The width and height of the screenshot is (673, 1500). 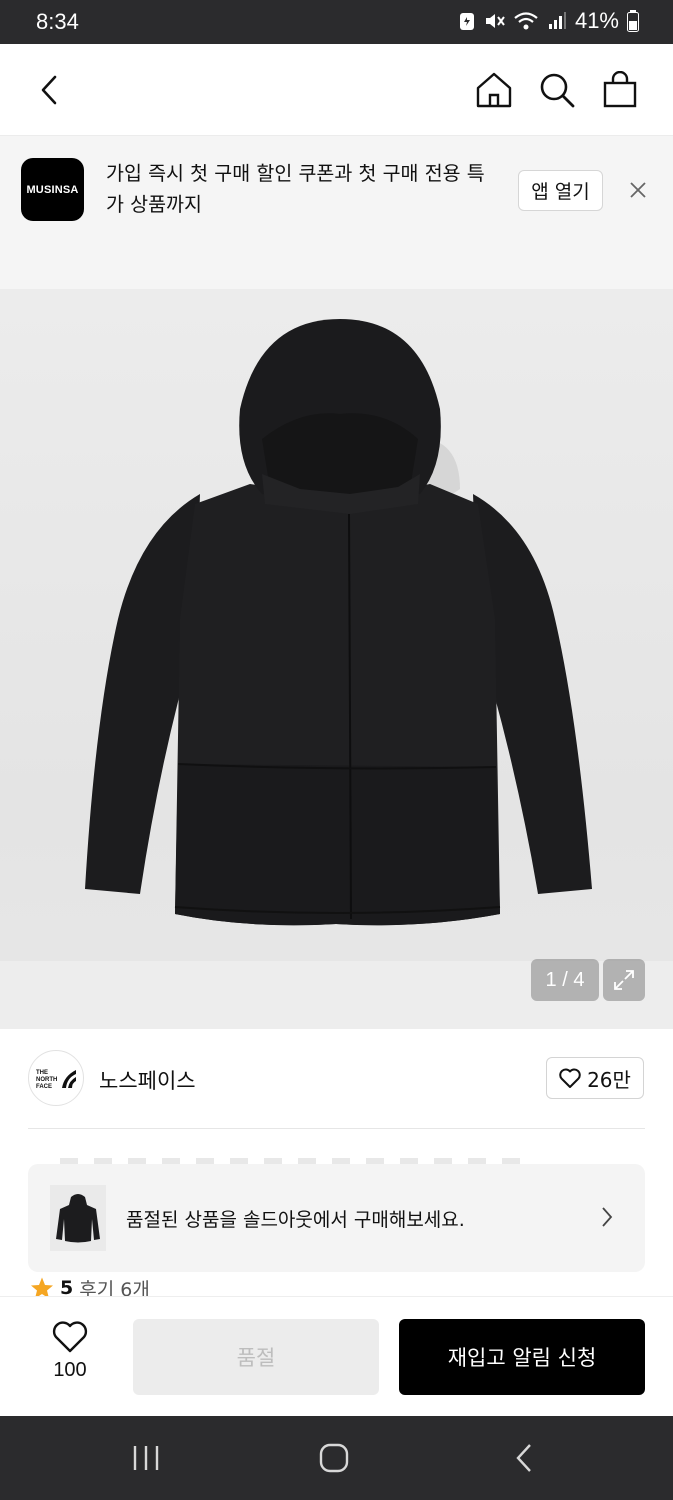 I want to click on home-nav-button, so click(x=334, y=1458).